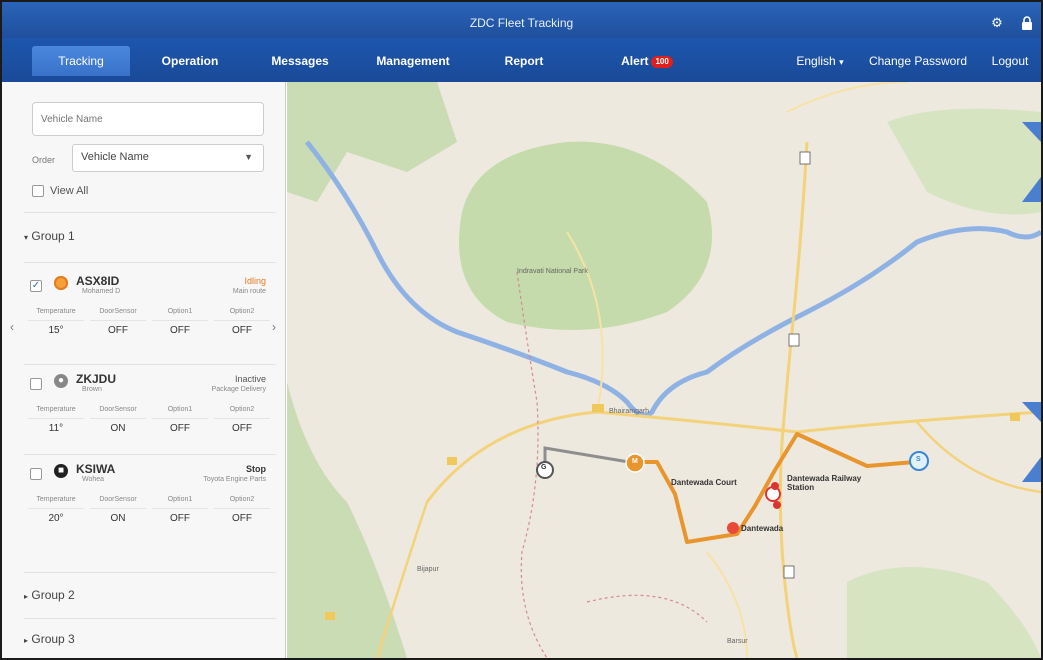 Image resolution: width=1043 pixels, height=660 pixels. I want to click on vehicle-name: ZKJDU, so click(96, 379).